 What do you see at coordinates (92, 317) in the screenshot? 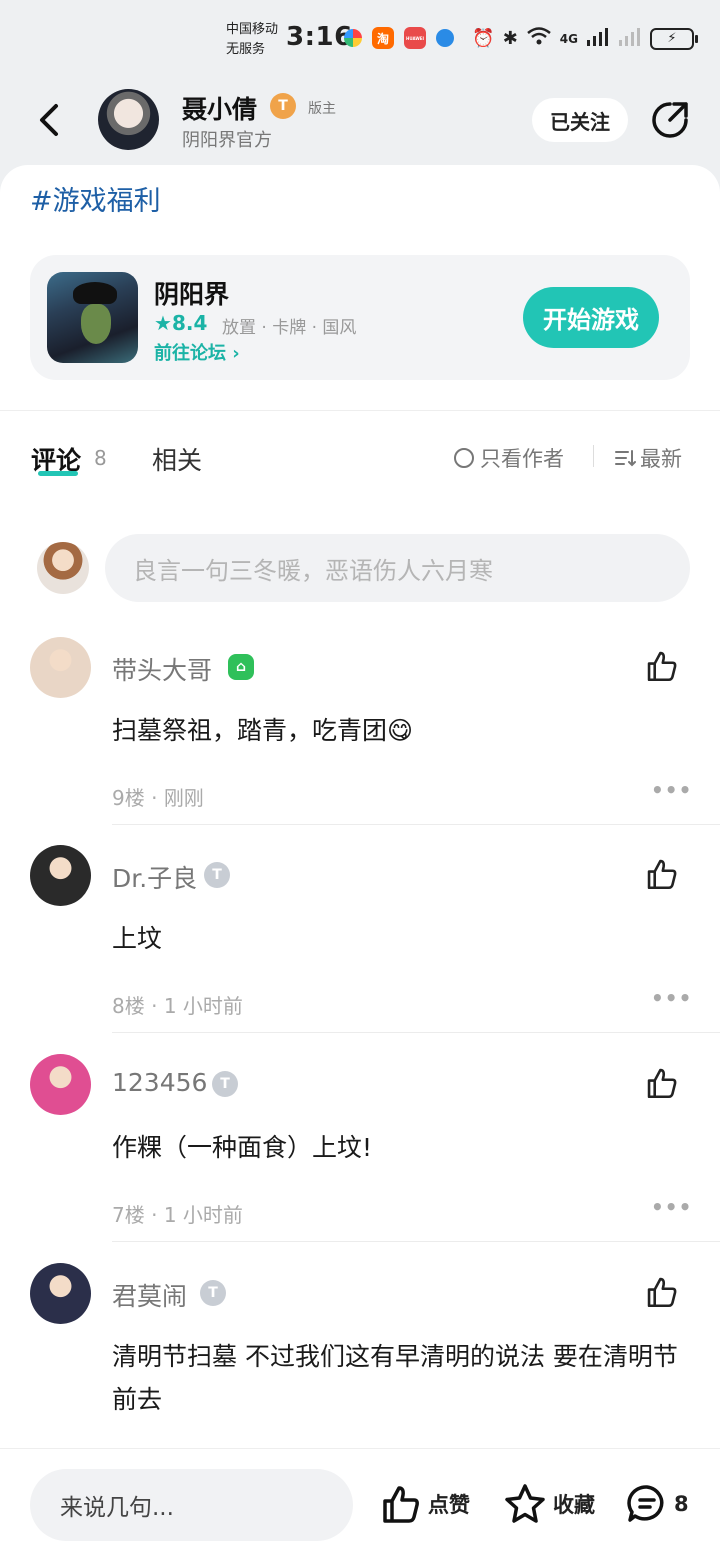
I see `game-icon` at bounding box center [92, 317].